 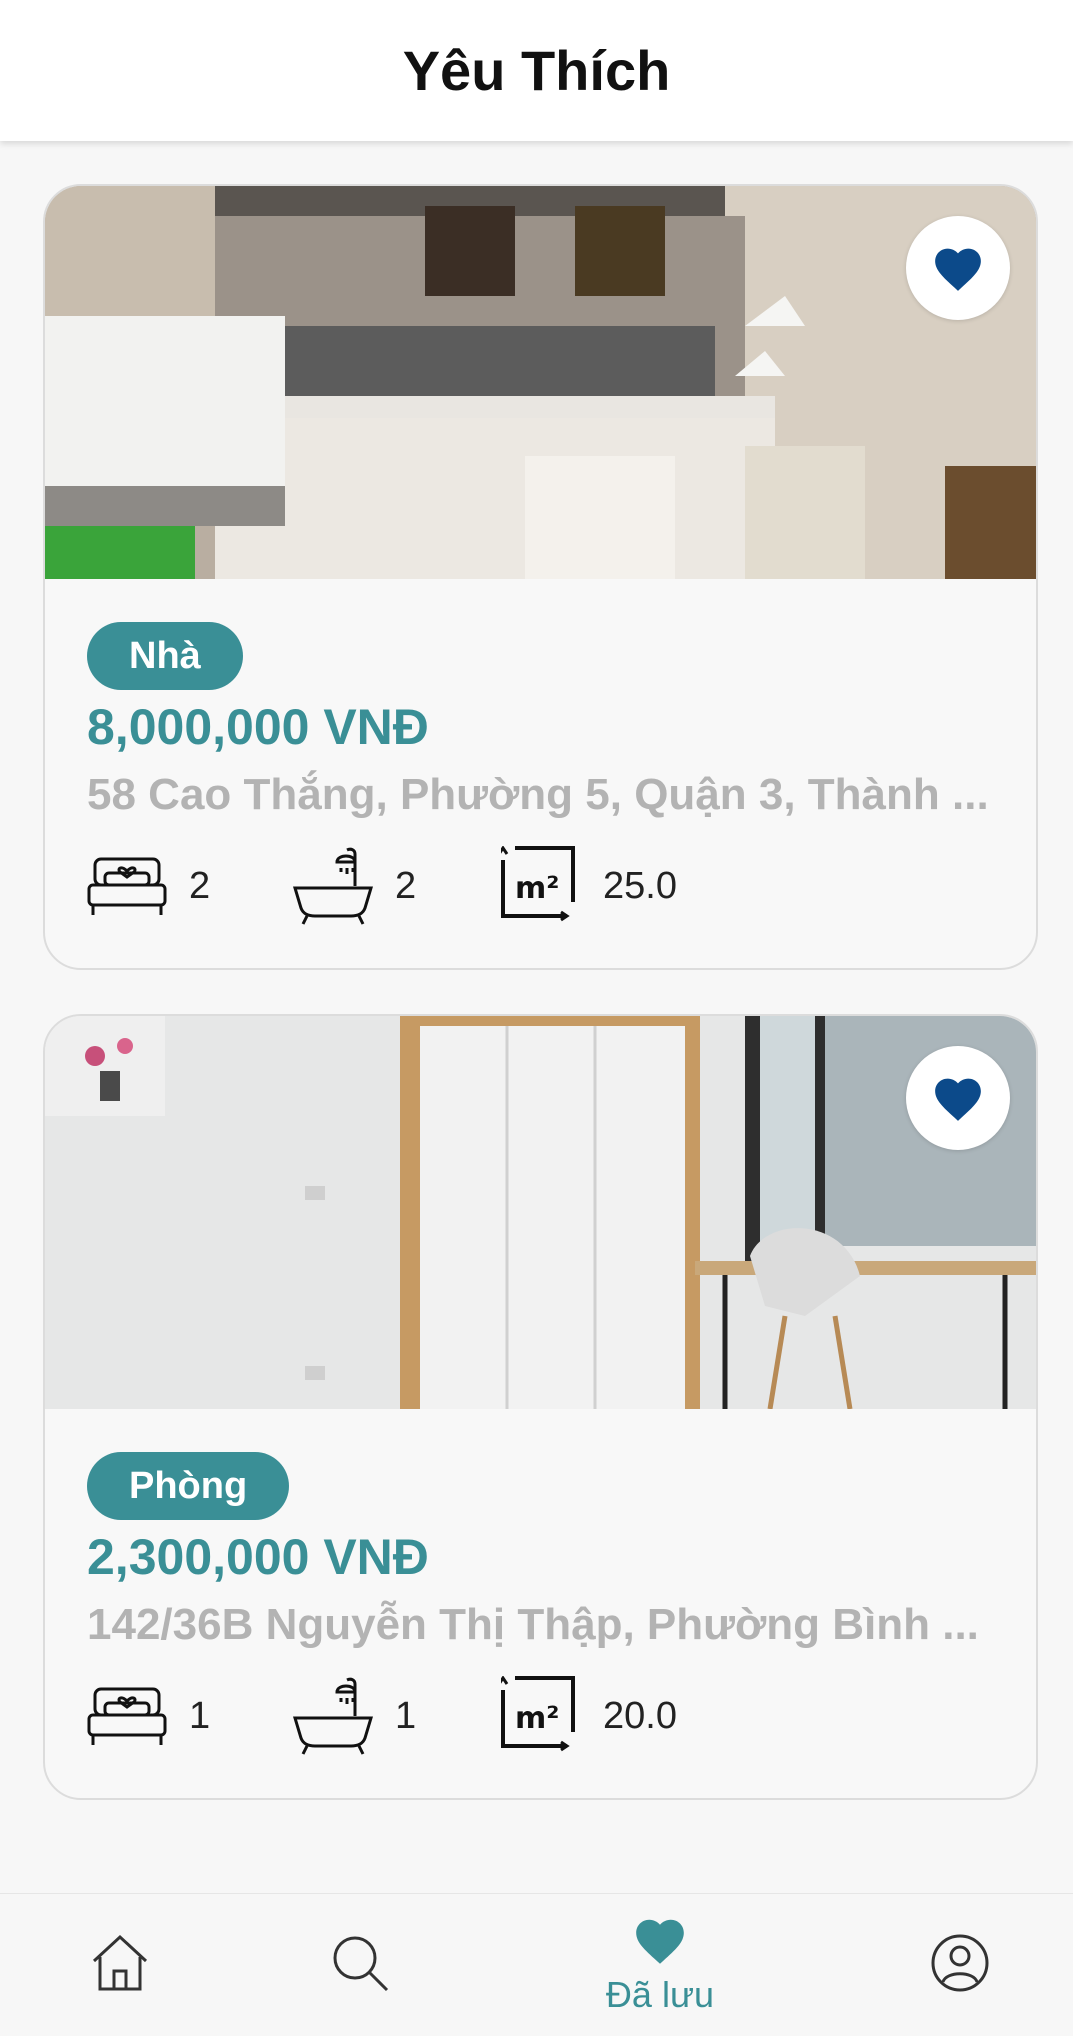 I want to click on bottom-nav: Đã lưu, so click(x=536, y=1964).